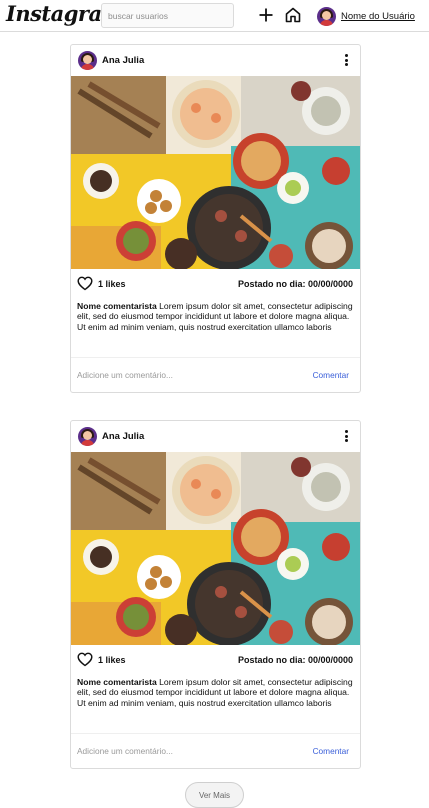 The height and width of the screenshot is (808, 429). Describe the element at coordinates (266, 15) in the screenshot. I see `plus-icon` at that location.